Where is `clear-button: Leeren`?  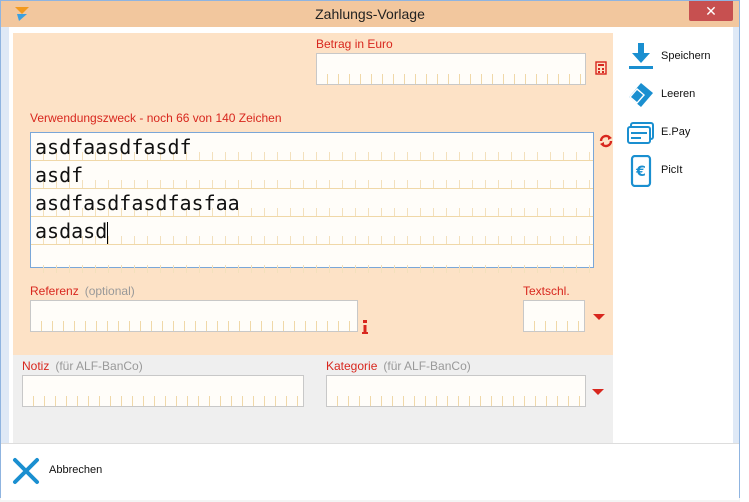 clear-button: Leeren is located at coordinates (682, 95).